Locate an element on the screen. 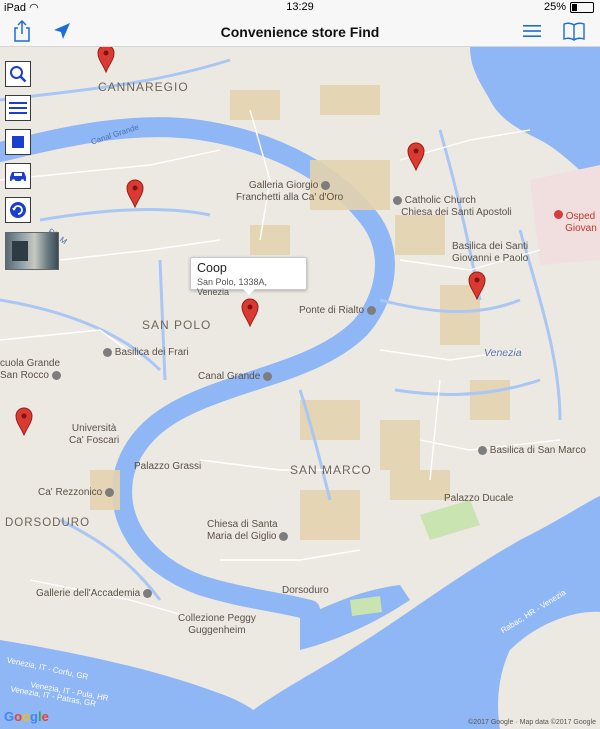 This screenshot has height=729, width=600. page-title: Convenience store Find is located at coordinates (300, 32).